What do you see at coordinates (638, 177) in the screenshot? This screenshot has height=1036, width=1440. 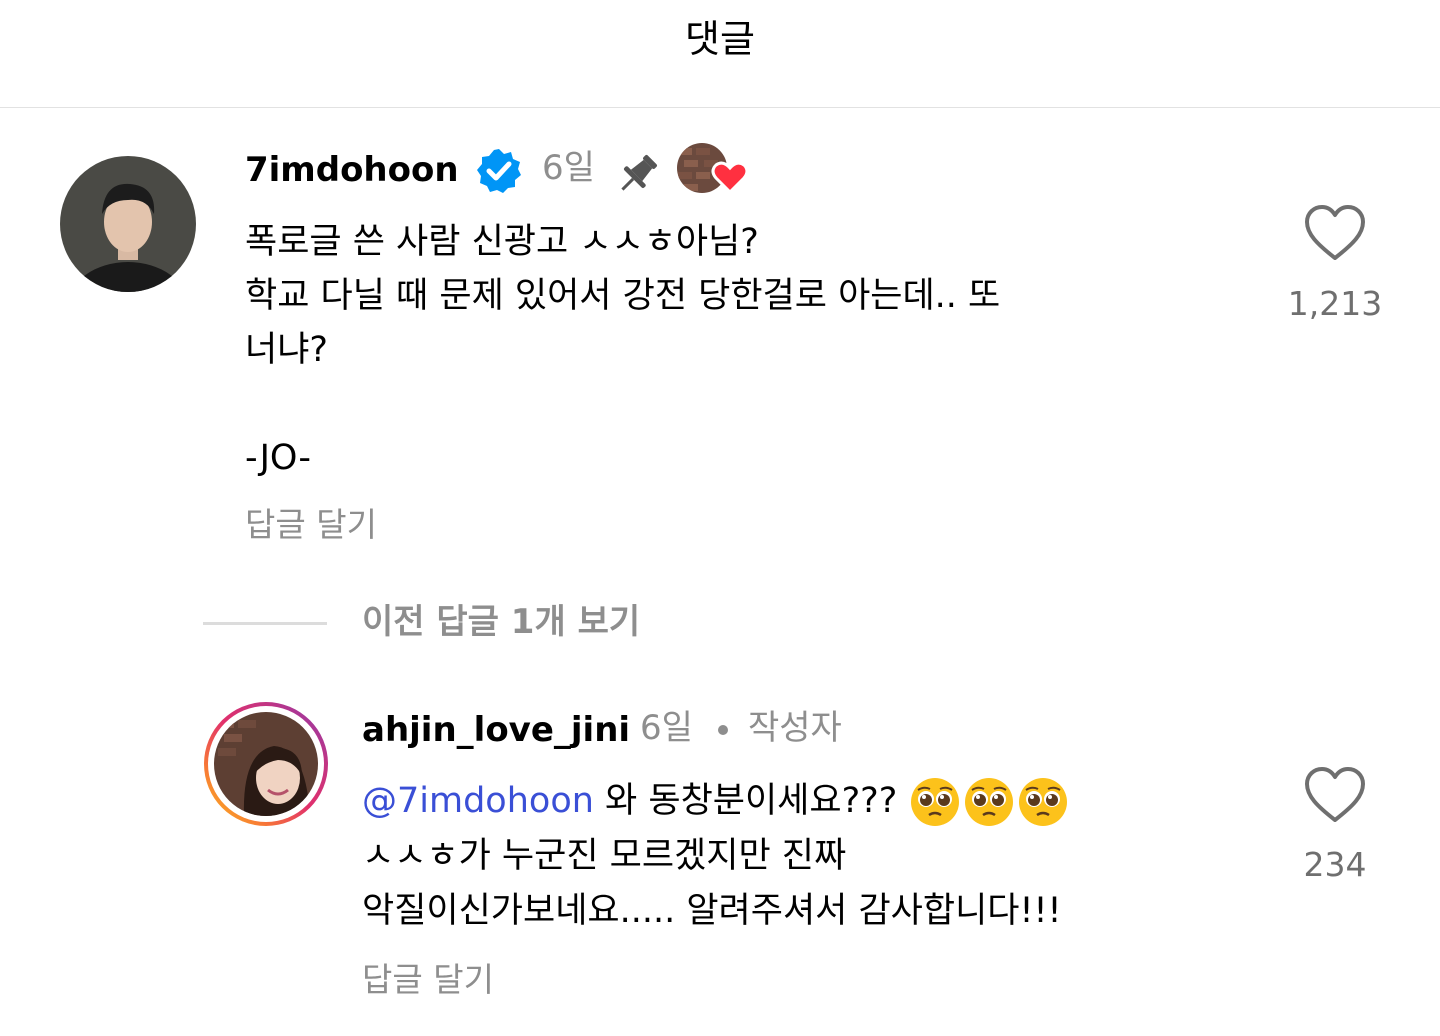 I see `pin-icon` at bounding box center [638, 177].